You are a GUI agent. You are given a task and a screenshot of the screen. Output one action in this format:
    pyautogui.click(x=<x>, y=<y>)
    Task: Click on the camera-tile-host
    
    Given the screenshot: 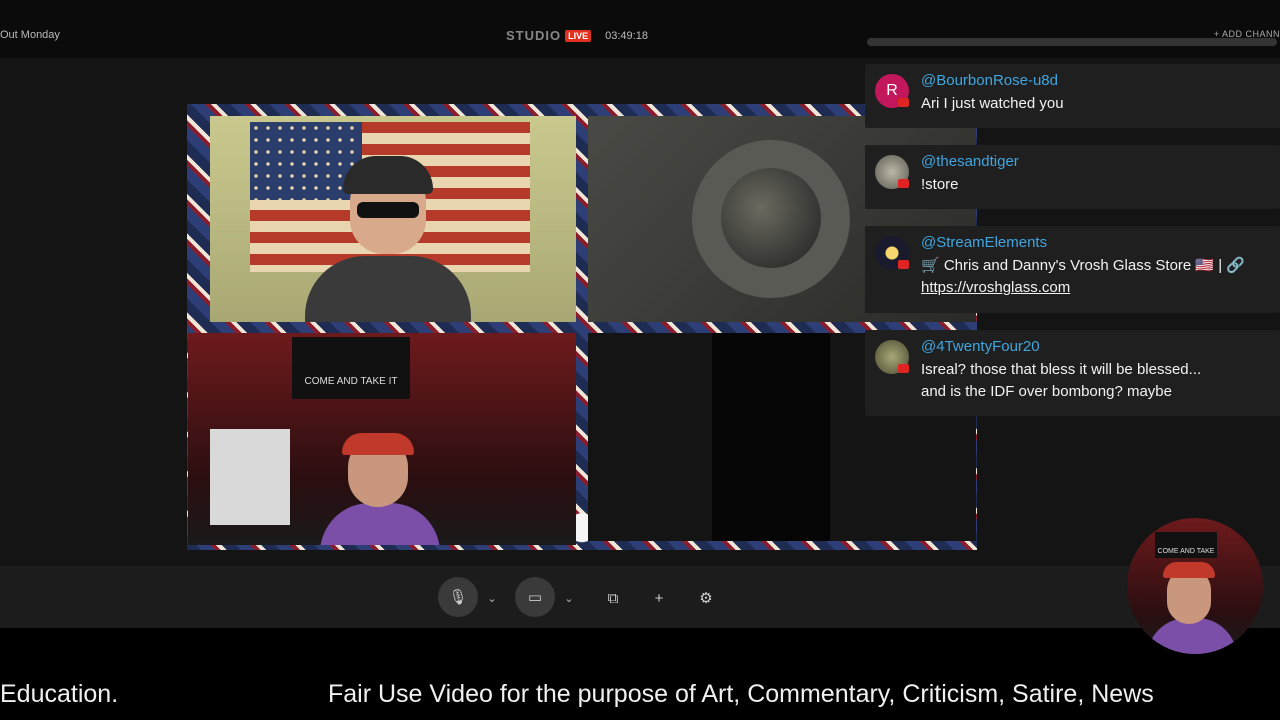 What is the action you would take?
    pyautogui.click(x=393, y=219)
    